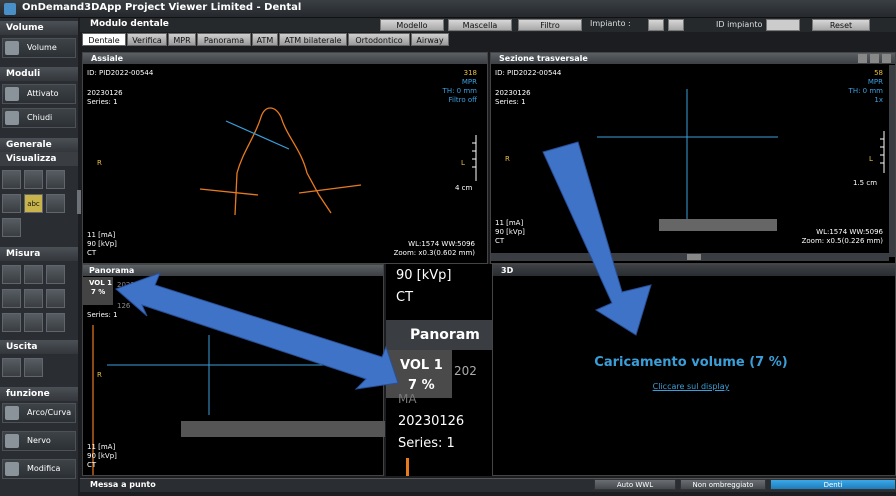  Describe the element at coordinates (833, 484) in the screenshot. I see `denti-button: Denti` at that location.